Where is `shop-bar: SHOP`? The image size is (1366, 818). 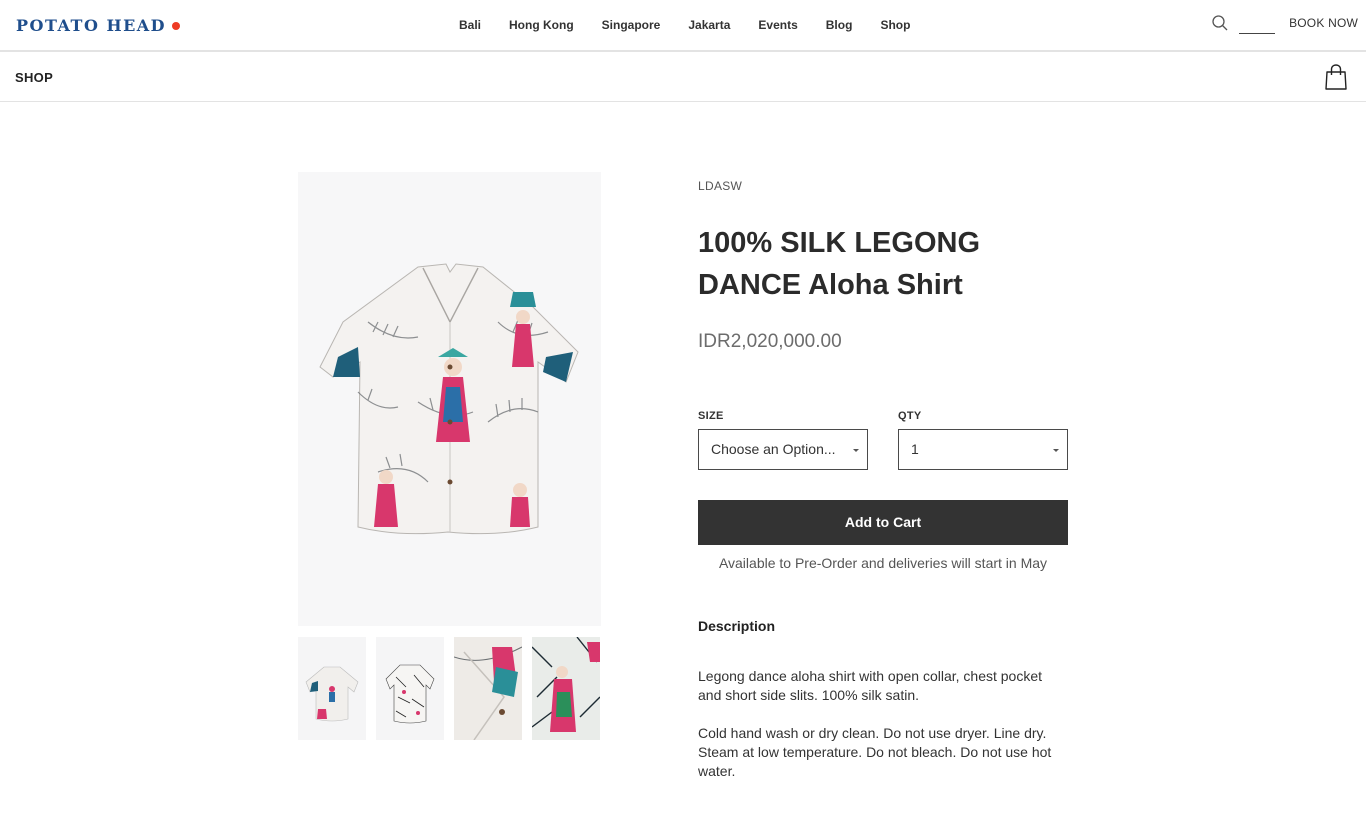 shop-bar: SHOP is located at coordinates (683, 77).